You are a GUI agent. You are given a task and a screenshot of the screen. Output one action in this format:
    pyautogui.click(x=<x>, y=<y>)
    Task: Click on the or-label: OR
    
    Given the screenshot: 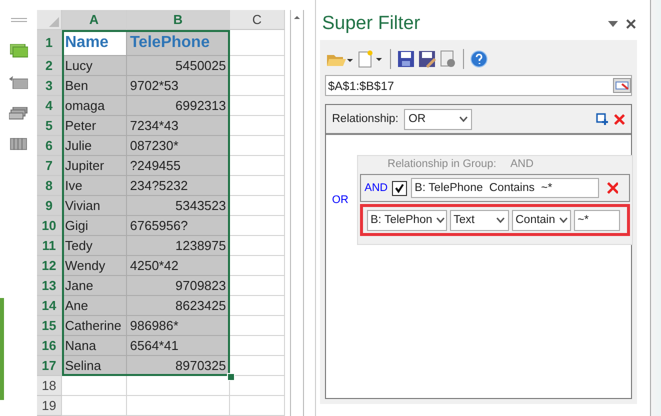 What is the action you would take?
    pyautogui.click(x=340, y=200)
    